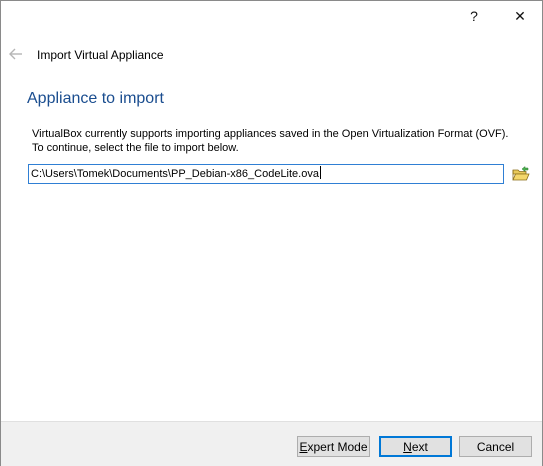 The height and width of the screenshot is (466, 543). I want to click on cancel-button: Cancel, so click(495, 446).